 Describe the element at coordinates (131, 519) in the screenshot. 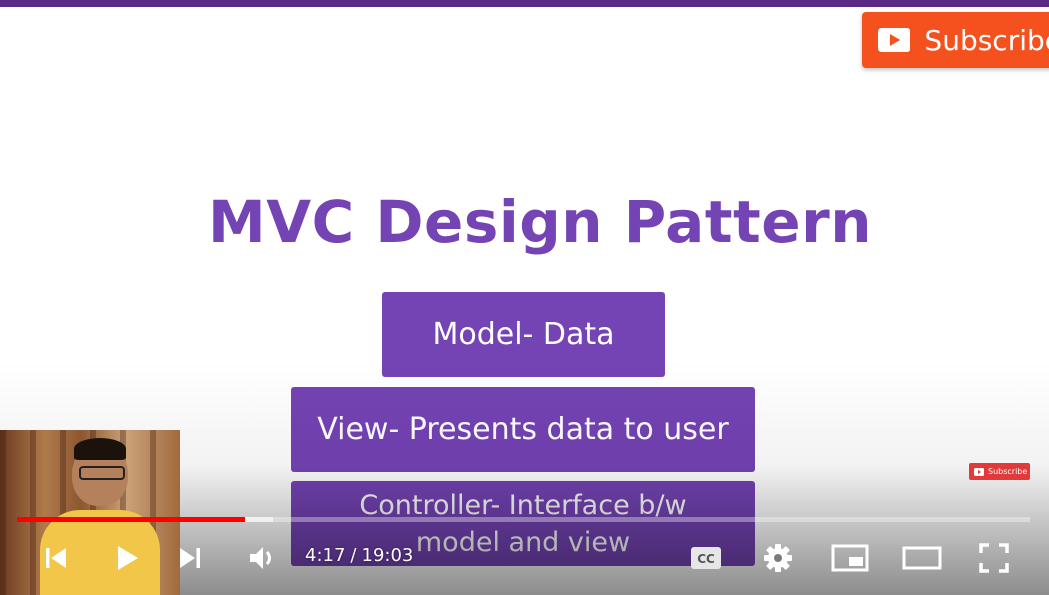

I see `progress-played` at that location.